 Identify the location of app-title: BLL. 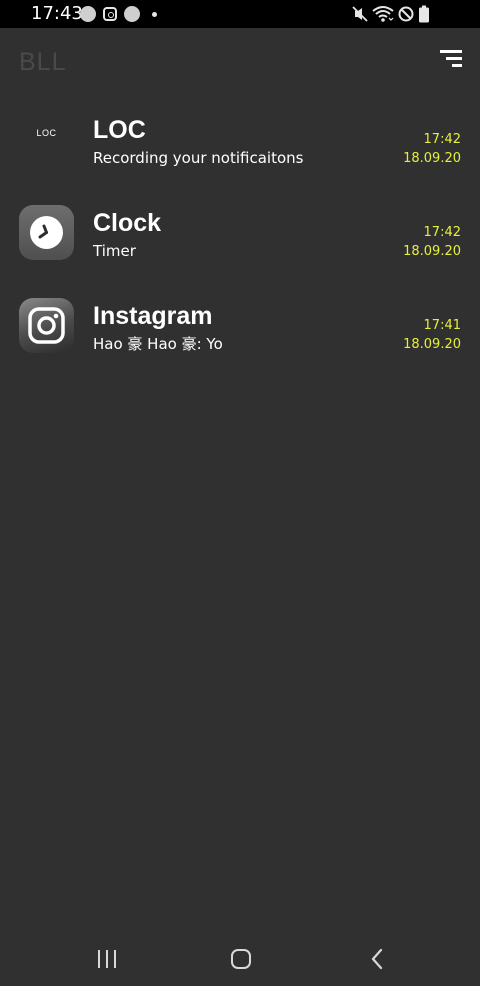
(43, 62).